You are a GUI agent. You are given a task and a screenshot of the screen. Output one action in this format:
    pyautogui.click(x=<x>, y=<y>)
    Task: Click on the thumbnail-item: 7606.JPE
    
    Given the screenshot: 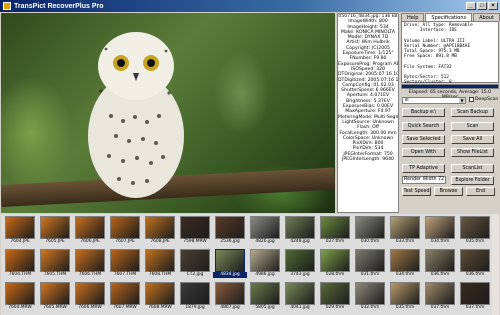 What is the action you would take?
    pyautogui.click(x=90, y=231)
    